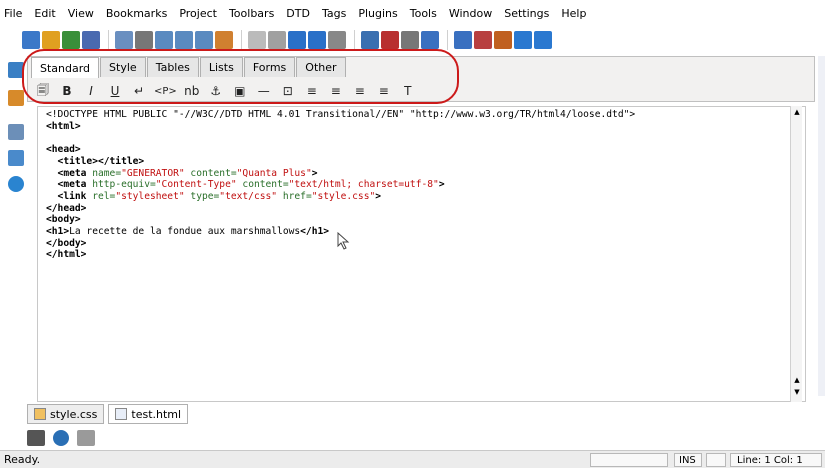 The width and height of the screenshot is (825, 468). I want to click on code-line: <html>, so click(340, 127).